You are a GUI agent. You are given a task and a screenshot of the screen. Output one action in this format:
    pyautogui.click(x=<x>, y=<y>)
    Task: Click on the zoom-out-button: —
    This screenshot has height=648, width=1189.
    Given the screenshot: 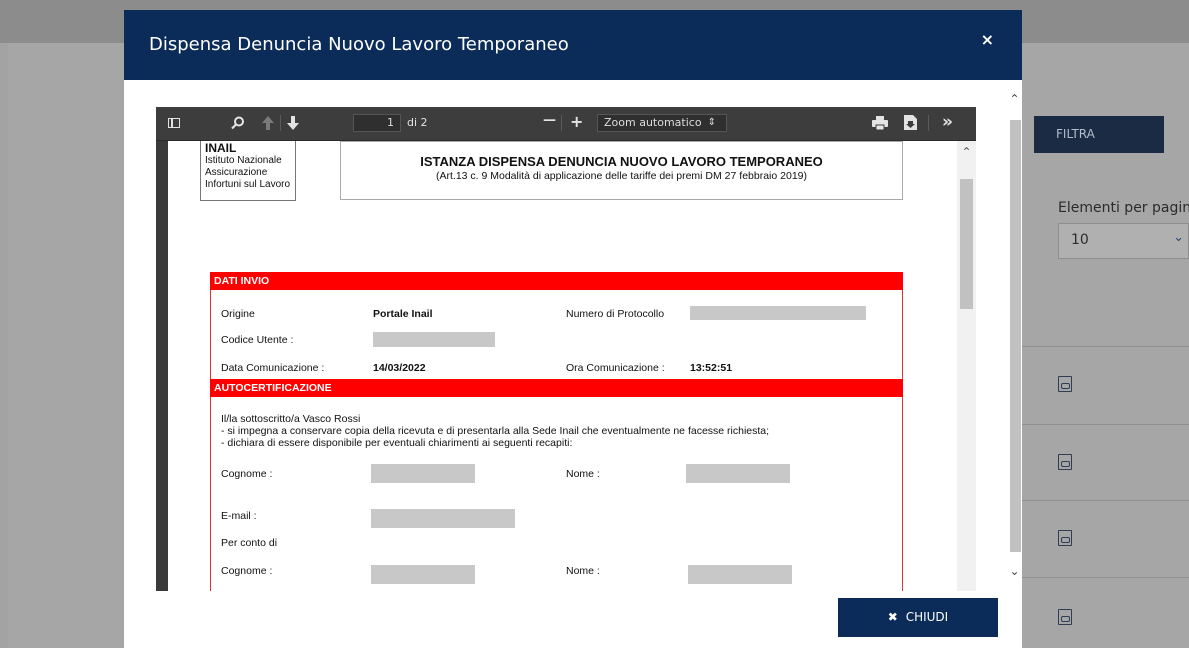 What is the action you would take?
    pyautogui.click(x=549, y=120)
    